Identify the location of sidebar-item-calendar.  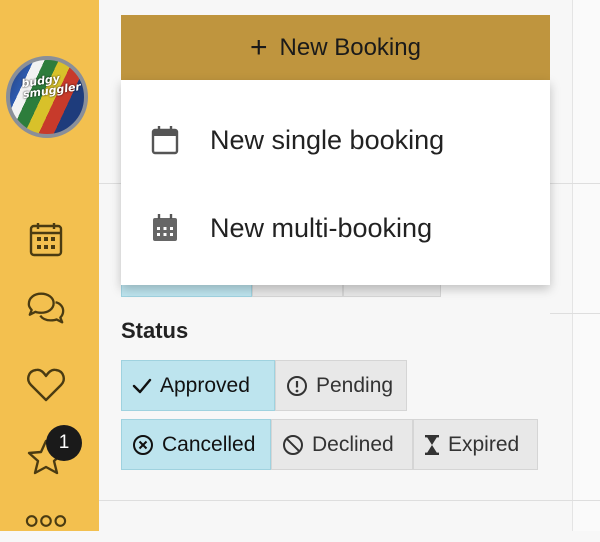
(46, 239).